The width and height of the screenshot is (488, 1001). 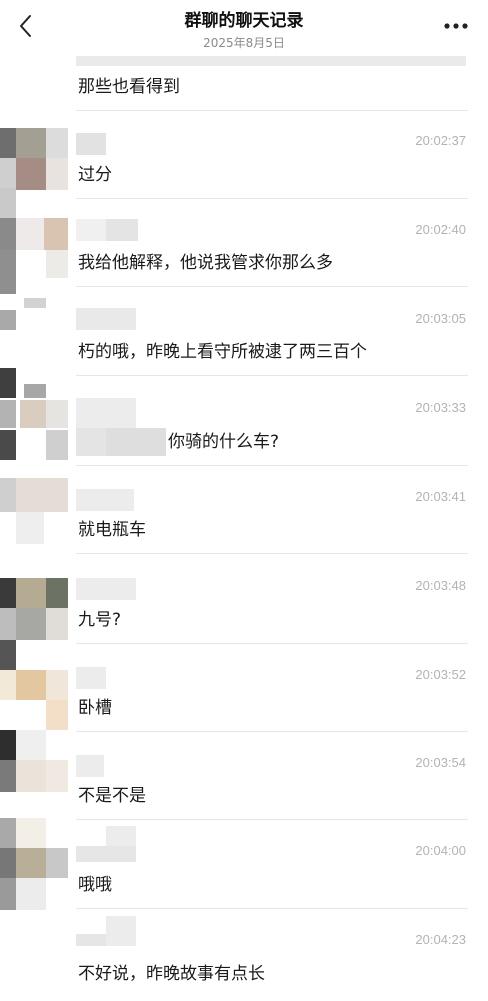 I want to click on message-time: 20:03:52, so click(x=440, y=674).